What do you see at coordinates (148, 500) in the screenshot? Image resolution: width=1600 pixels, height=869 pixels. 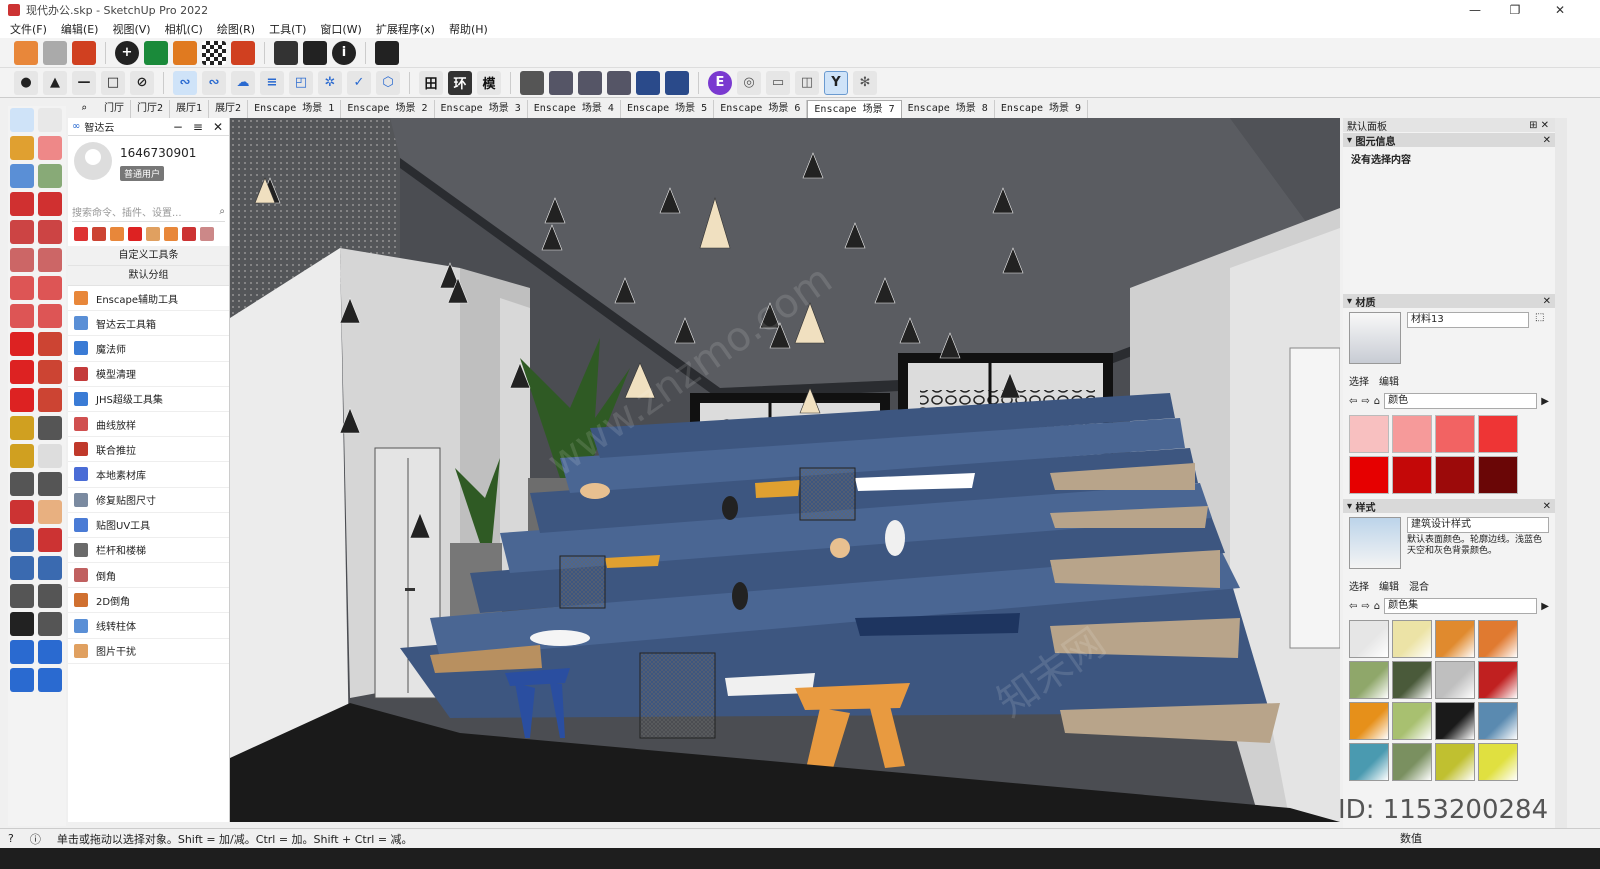 I see `tool-item: 修复贴图尺寸` at bounding box center [148, 500].